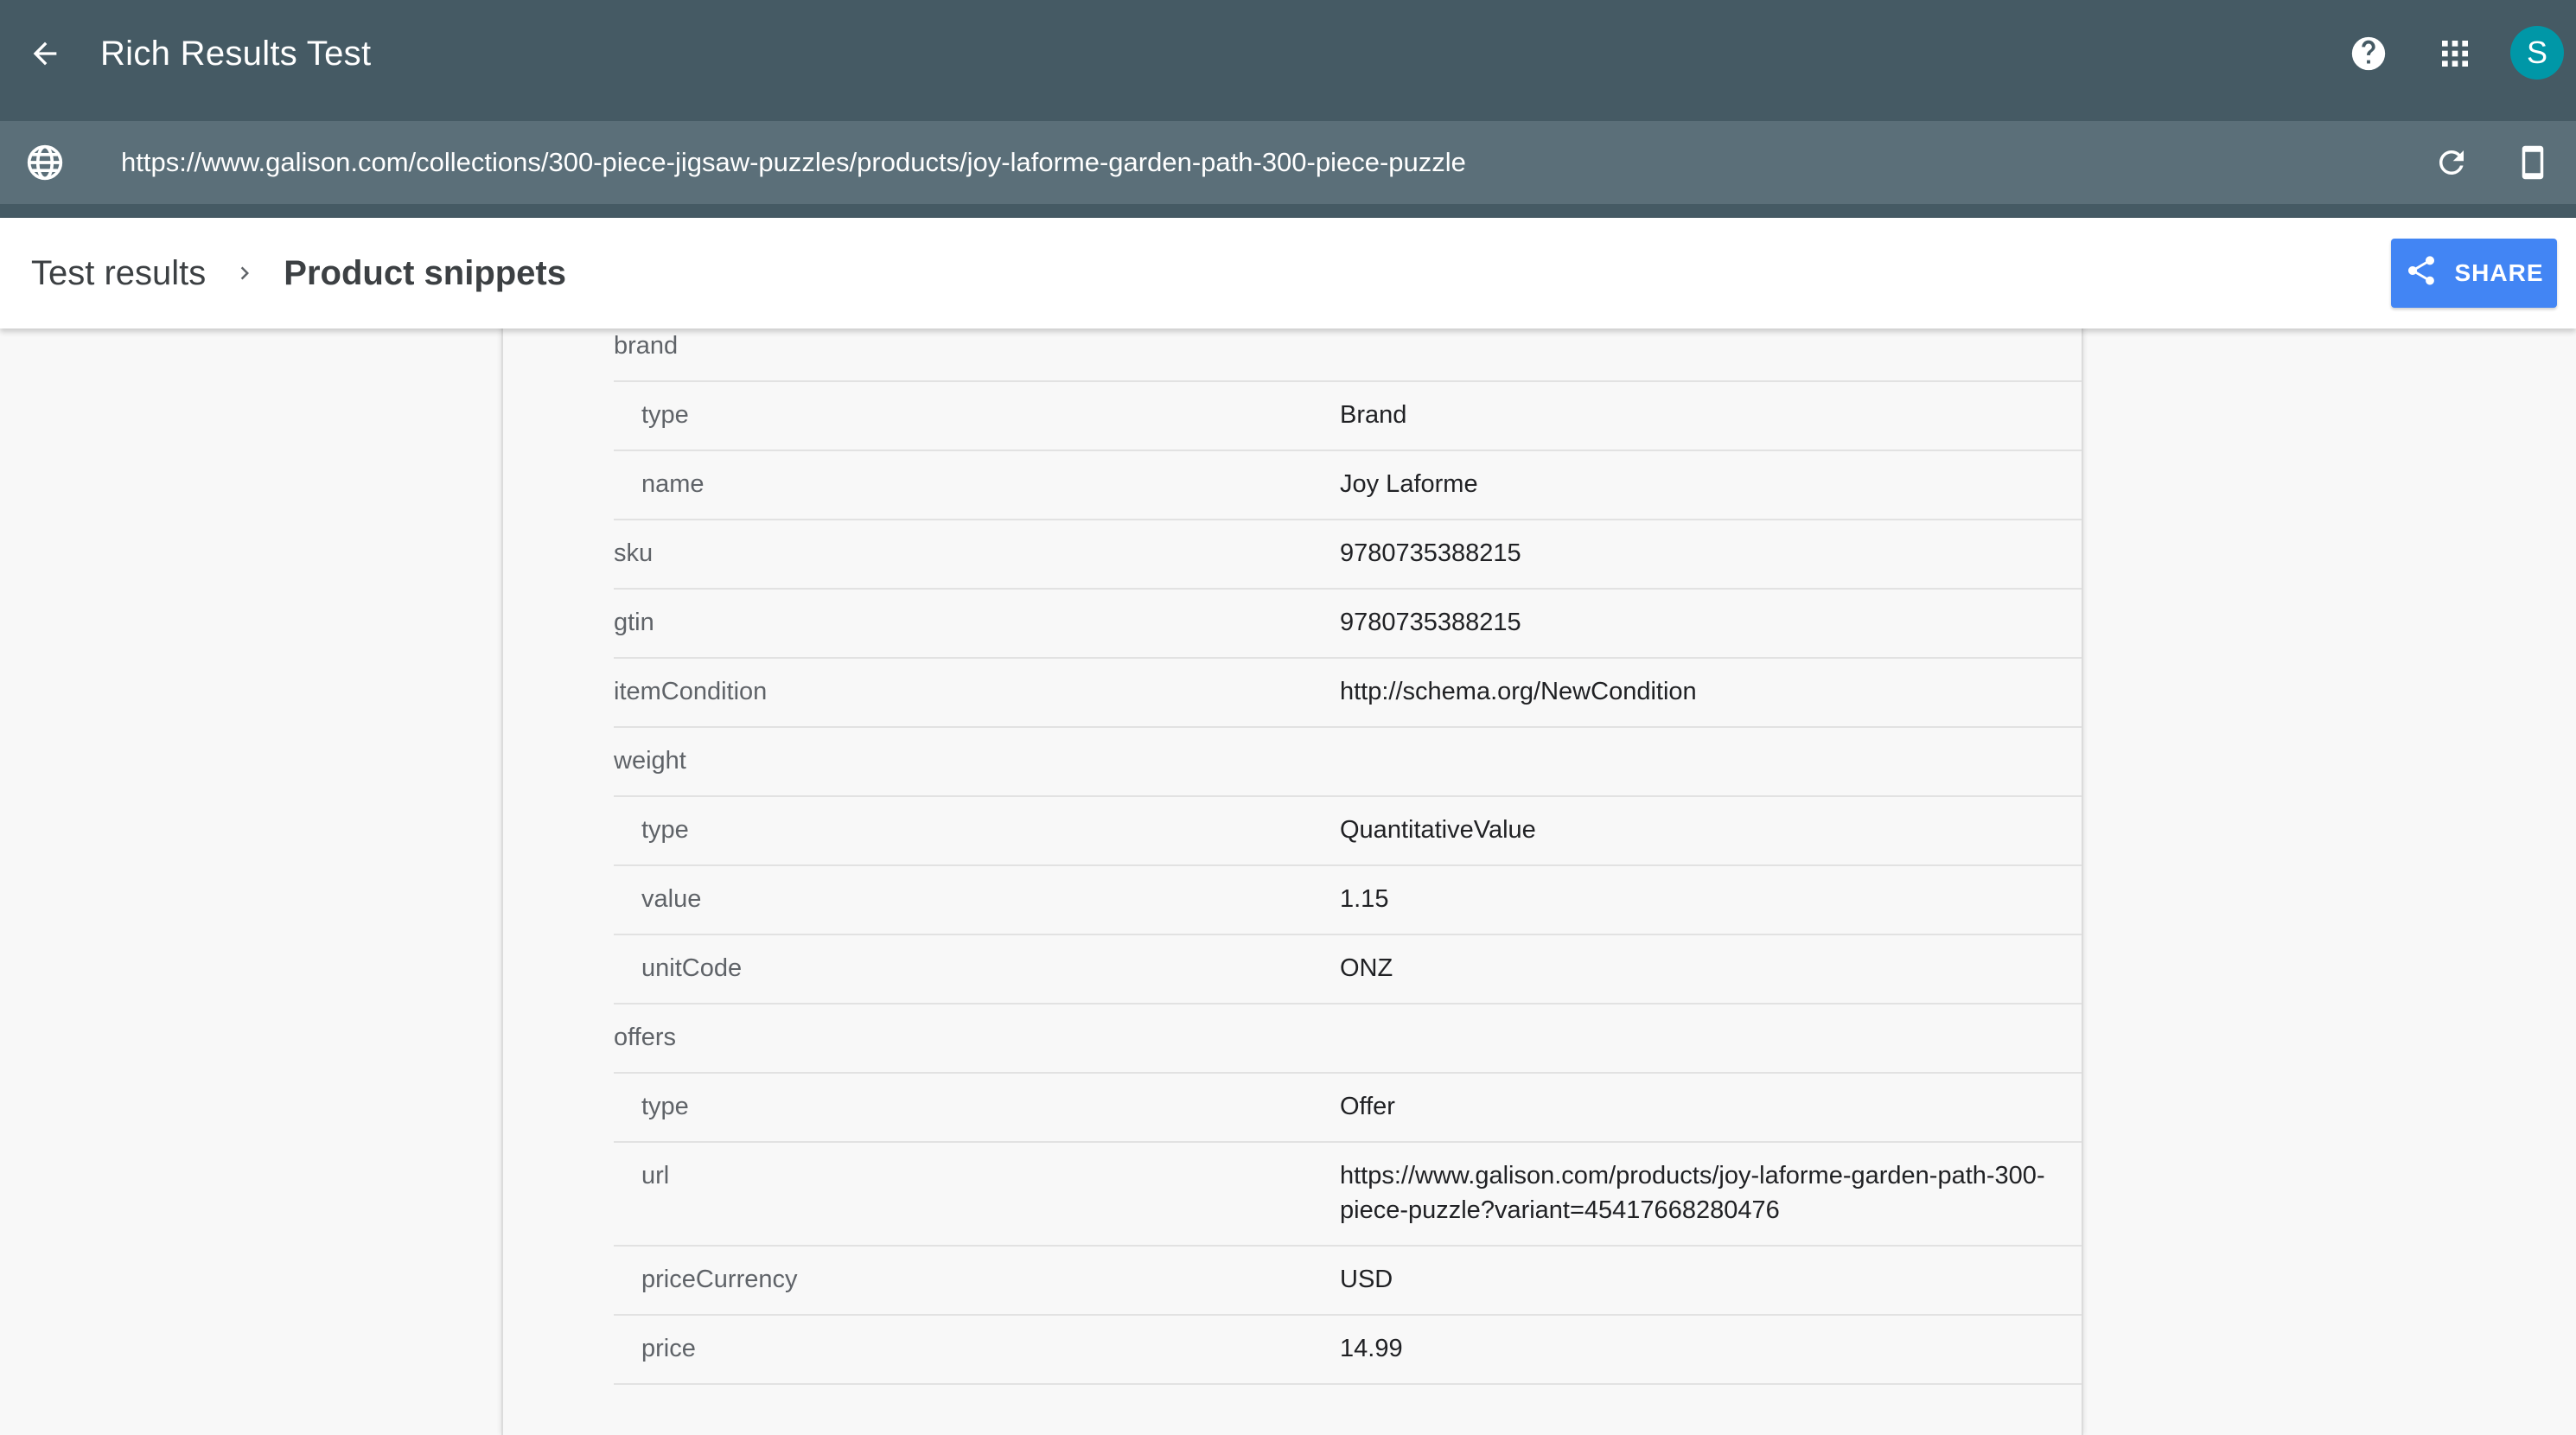 The width and height of the screenshot is (2576, 1435). Describe the element at coordinates (1366, 968) in the screenshot. I see `property-value: ONZ` at that location.